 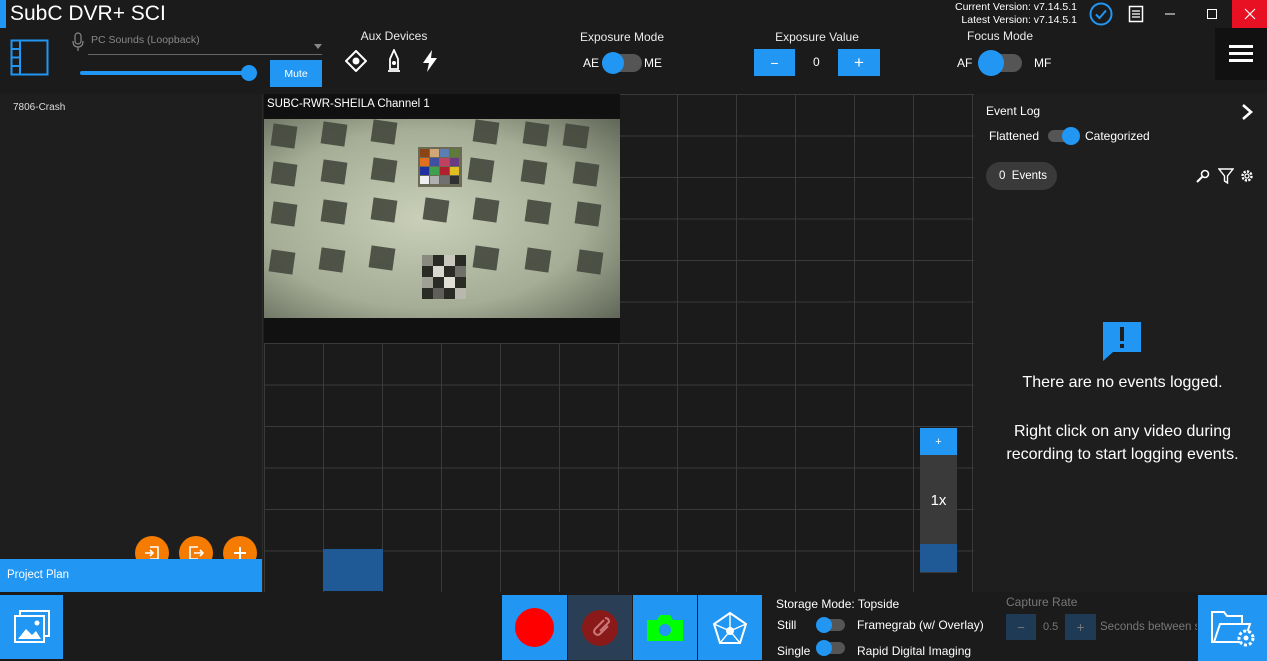 I want to click on laser-icon, so click(x=394, y=60).